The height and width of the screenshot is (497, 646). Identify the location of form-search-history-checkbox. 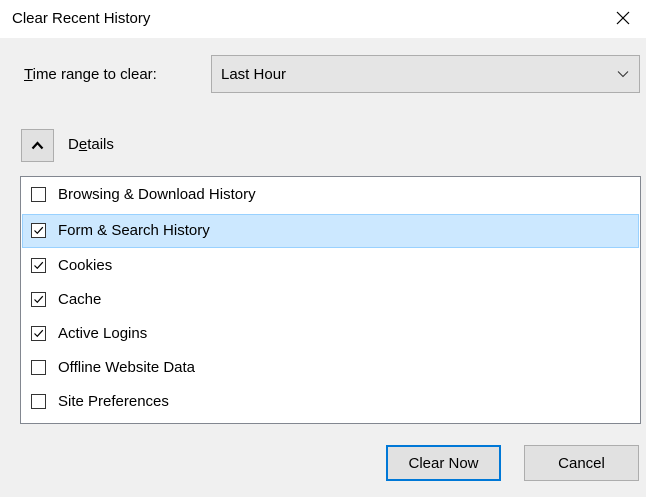
(38, 230).